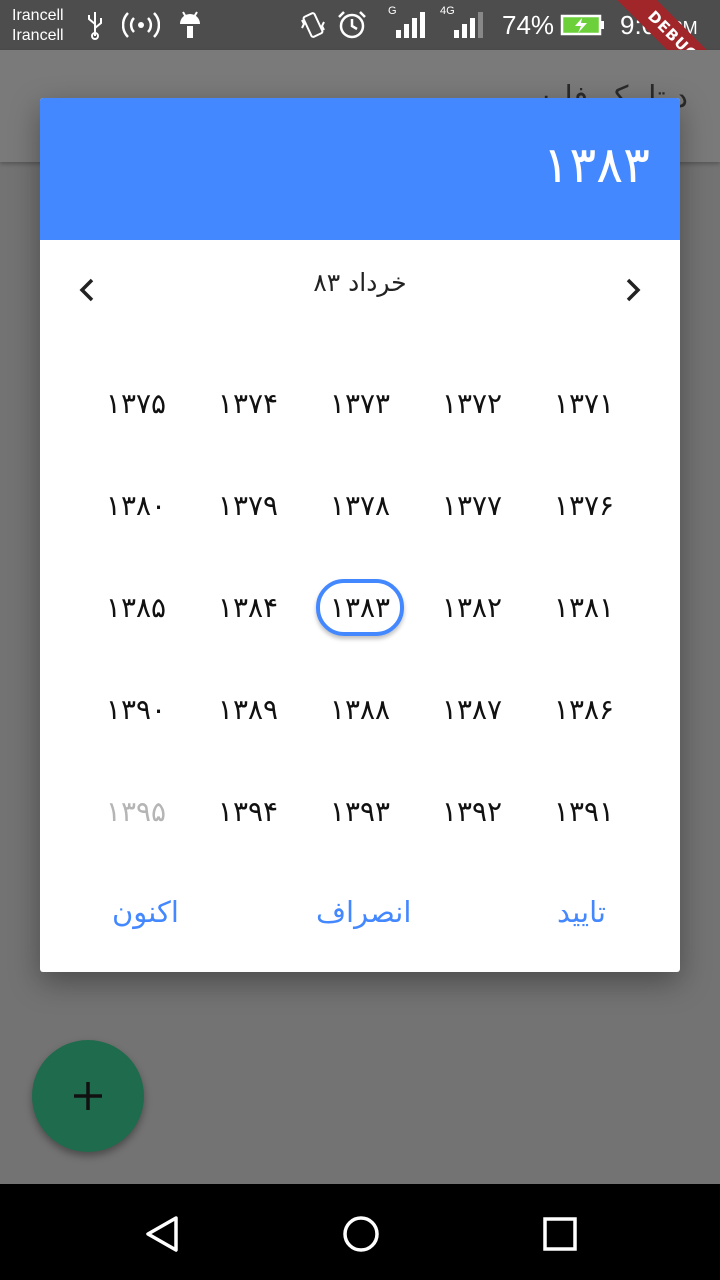  I want to click on year-cell: ۱۳۹۲, so click(472, 811).